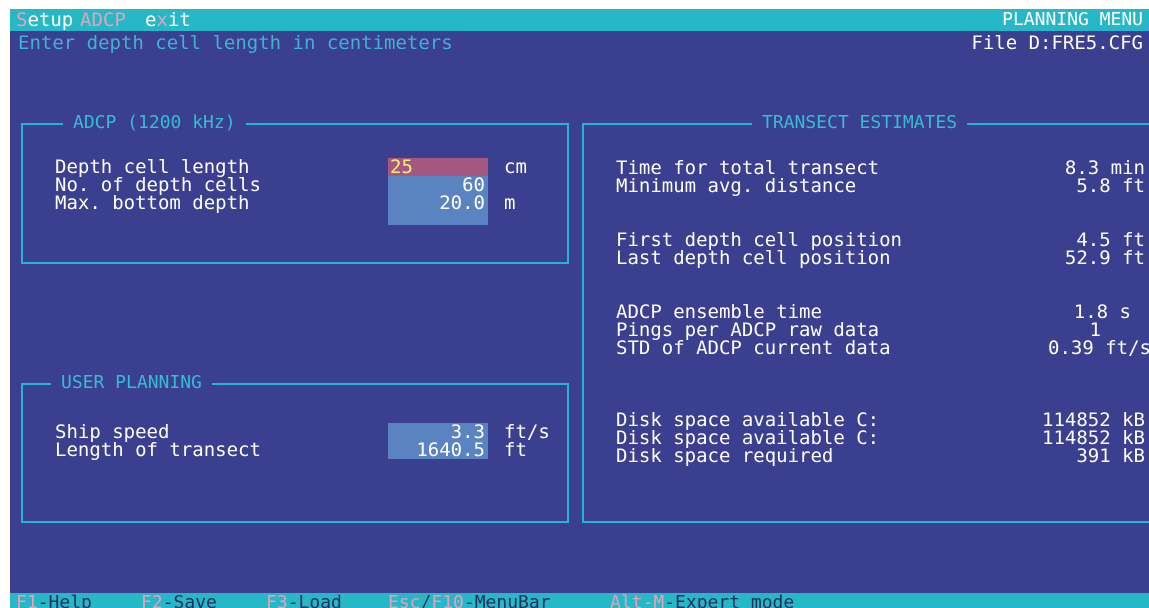 This screenshot has height=608, width=1149. I want to click on min-avg-distance-label: Minimum avg. distance, so click(736, 186).